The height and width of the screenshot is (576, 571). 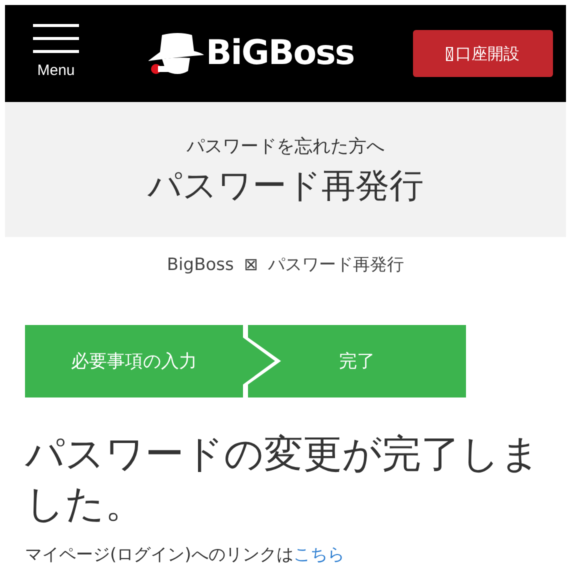 I want to click on menu-button: Menu, so click(x=56, y=53).